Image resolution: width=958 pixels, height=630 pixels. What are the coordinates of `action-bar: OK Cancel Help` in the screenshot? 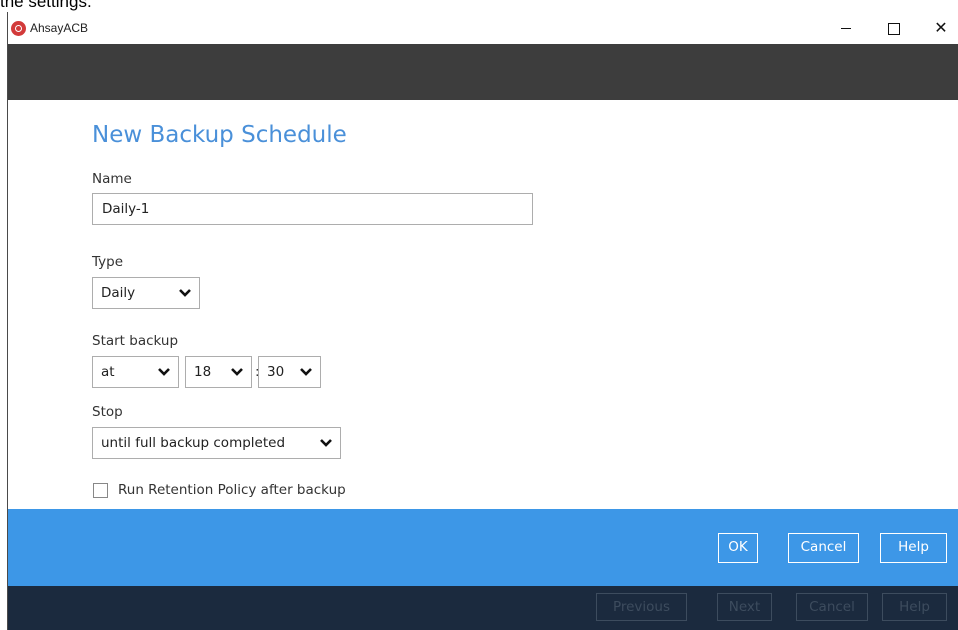 It's located at (483, 547).